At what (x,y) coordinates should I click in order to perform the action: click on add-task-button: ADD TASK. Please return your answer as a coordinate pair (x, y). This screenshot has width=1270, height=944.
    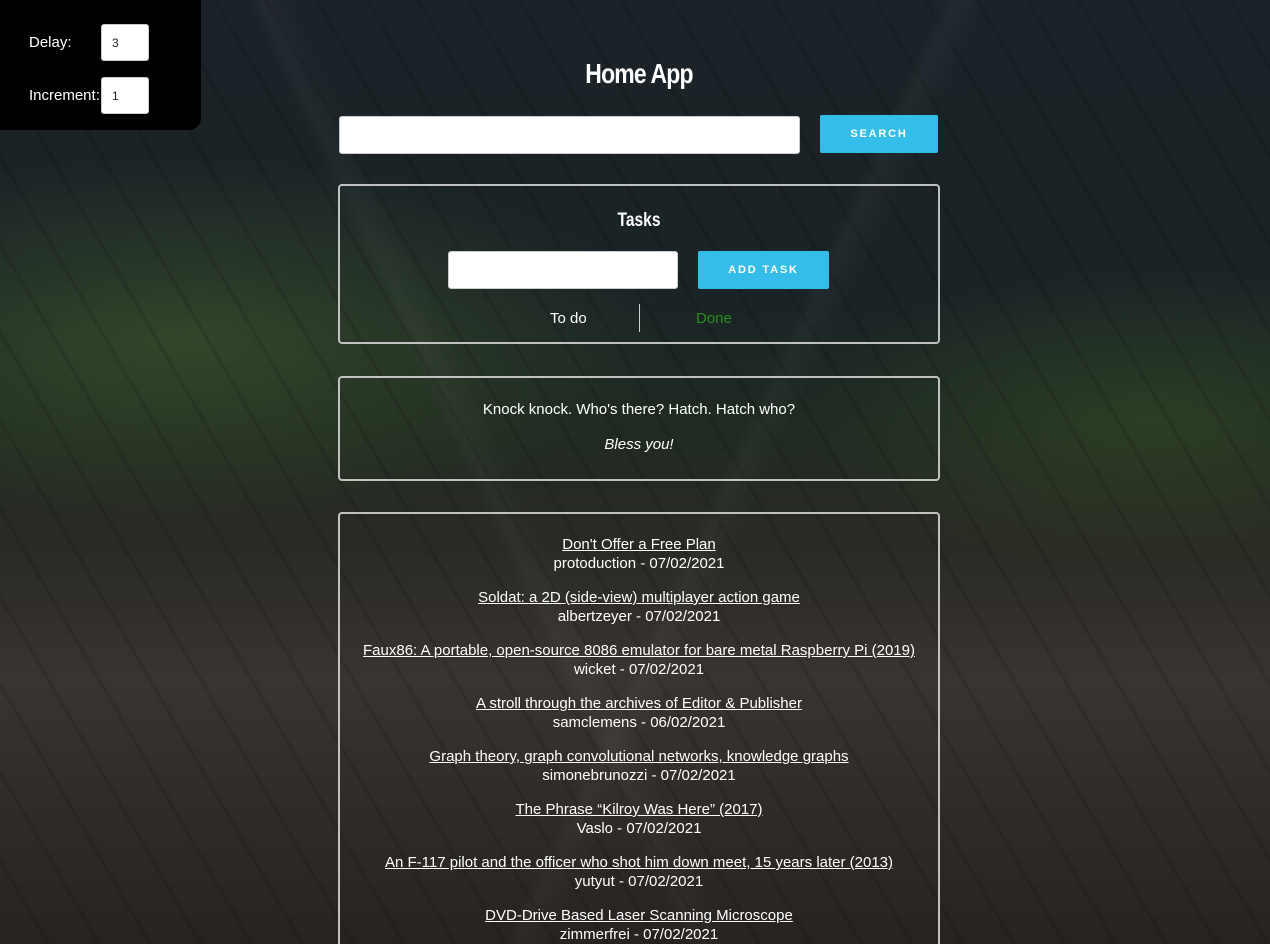
    Looking at the image, I should click on (763, 270).